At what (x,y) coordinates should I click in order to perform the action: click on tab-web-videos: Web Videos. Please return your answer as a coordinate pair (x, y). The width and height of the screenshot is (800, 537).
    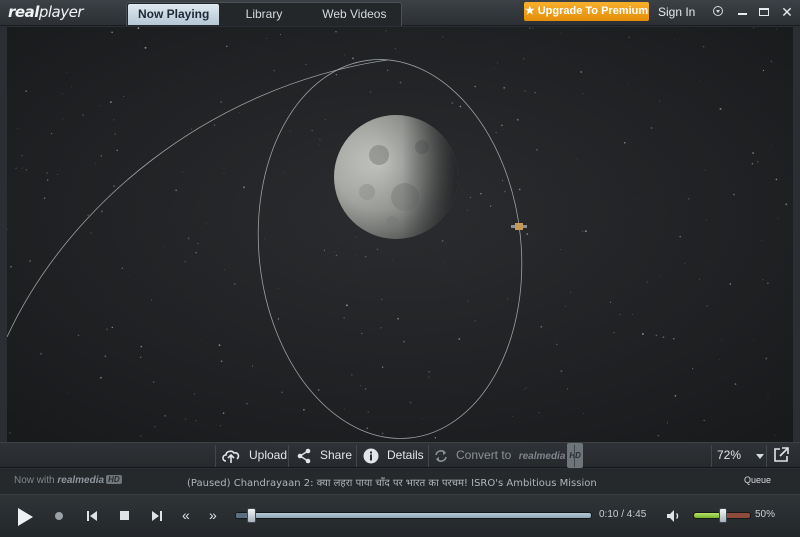
    Looking at the image, I should click on (354, 14).